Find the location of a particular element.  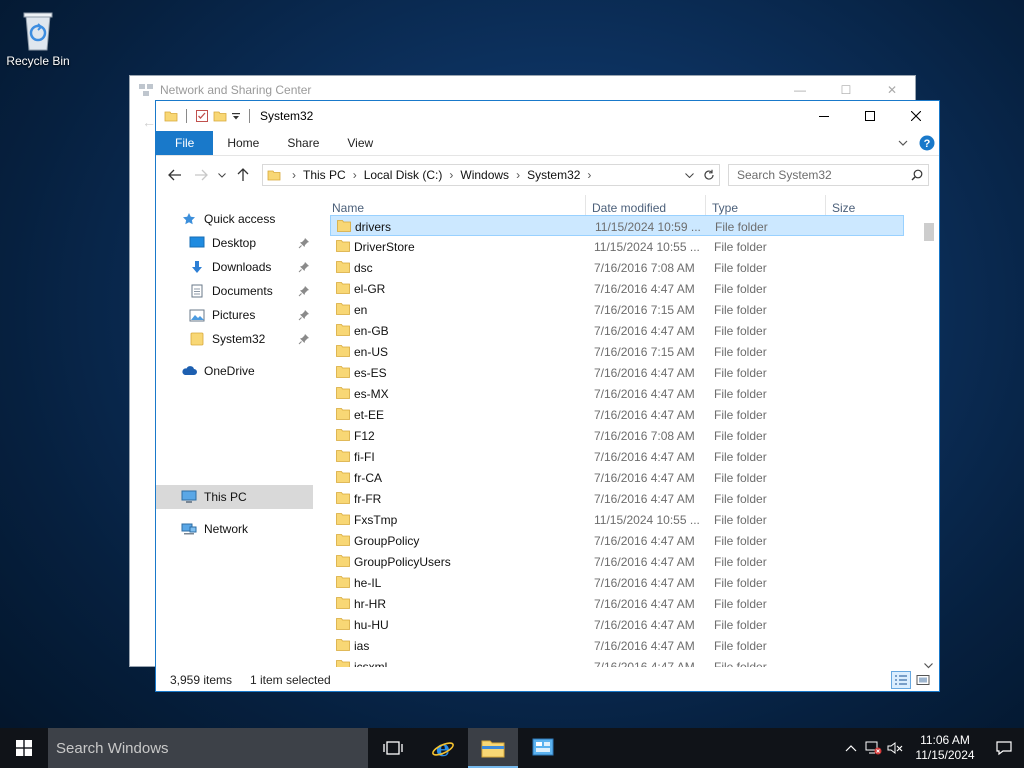

file-row: en-US 7/16/2016 7:15 AM File folder is located at coordinates (617, 351).